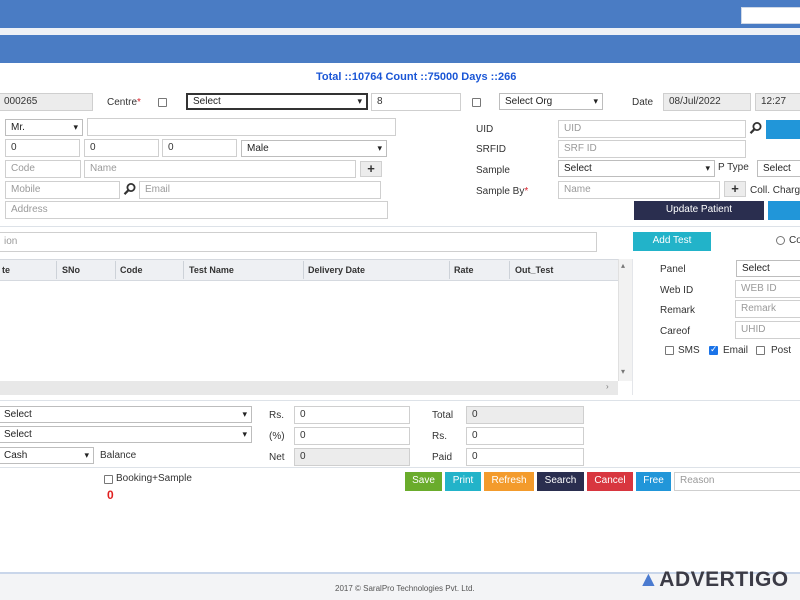  I want to click on cancel-button: Cancel, so click(610, 481).